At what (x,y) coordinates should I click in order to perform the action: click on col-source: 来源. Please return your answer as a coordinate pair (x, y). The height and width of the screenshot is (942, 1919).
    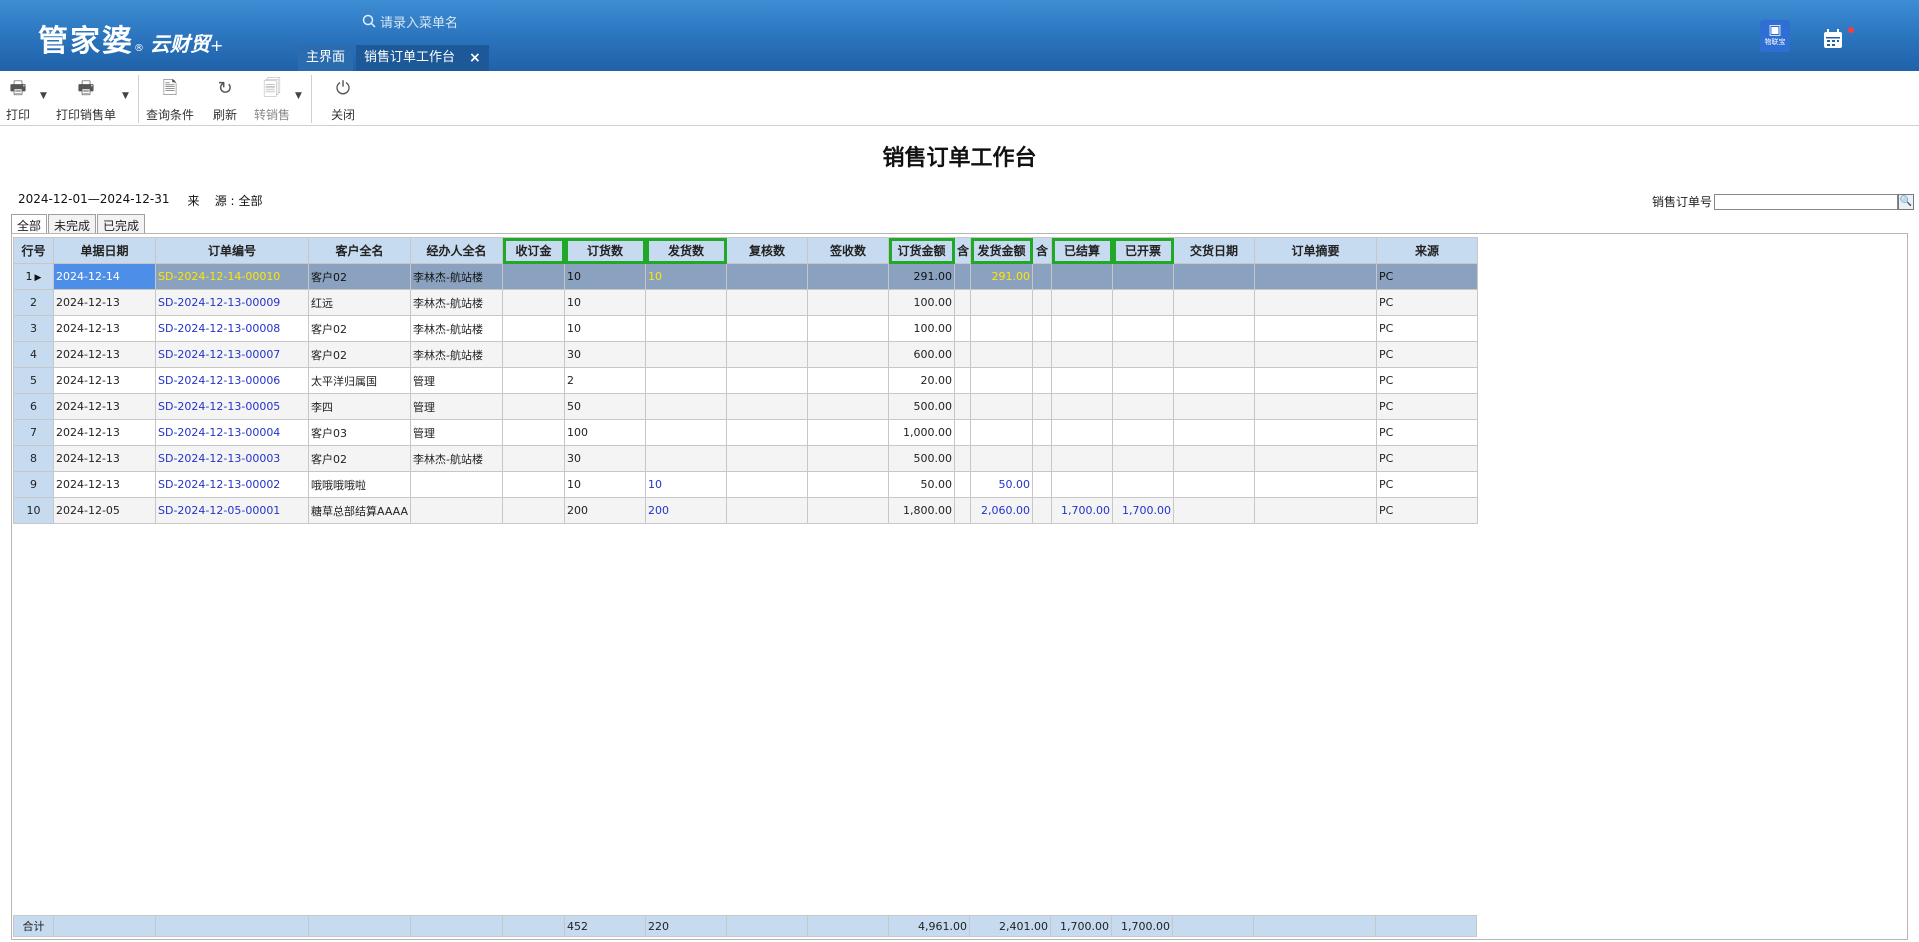
    Looking at the image, I should click on (1427, 250).